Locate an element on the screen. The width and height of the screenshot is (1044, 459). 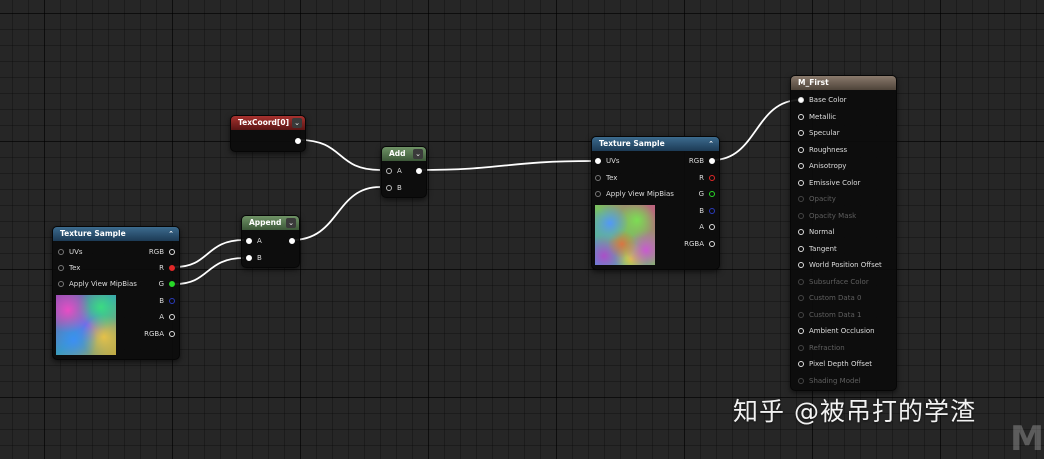
material-pin-row: Normal is located at coordinates (816, 232).